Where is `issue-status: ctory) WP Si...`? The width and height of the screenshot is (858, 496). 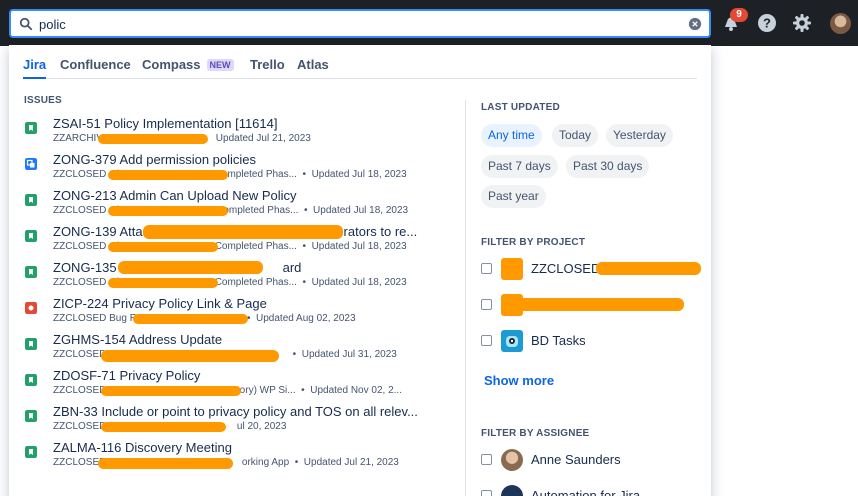 issue-status: ctory) WP Si... is located at coordinates (263, 390).